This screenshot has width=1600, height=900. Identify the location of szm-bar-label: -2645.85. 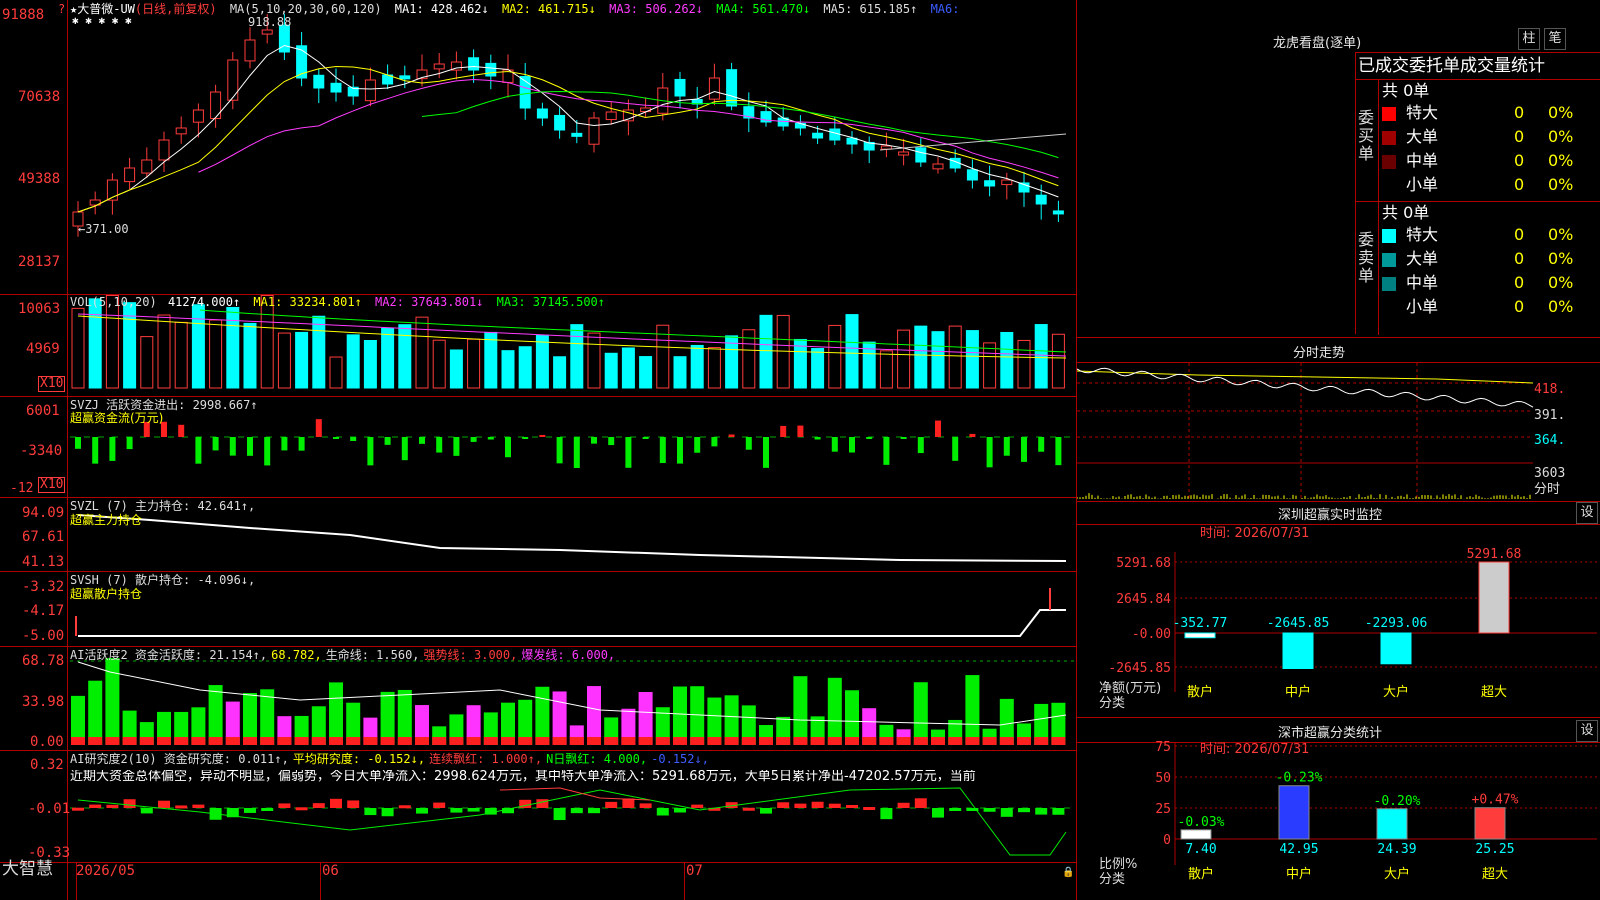
(1298, 623).